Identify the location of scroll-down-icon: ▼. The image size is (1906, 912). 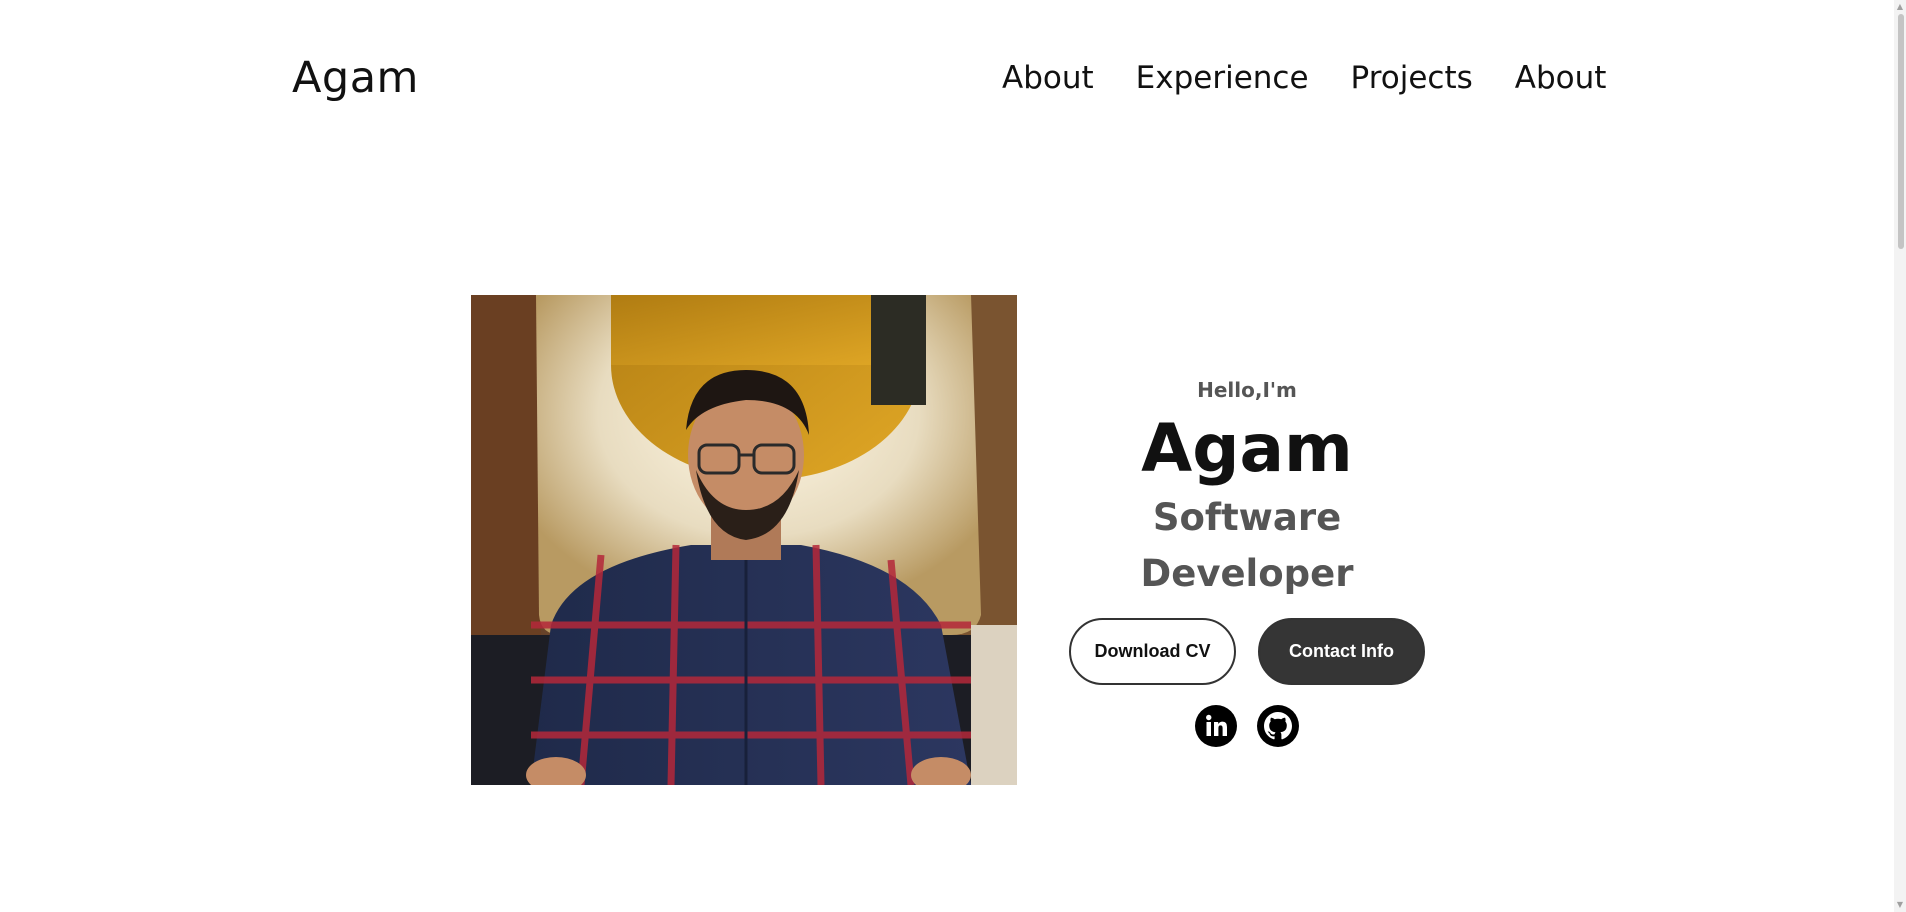
(1900, 905).